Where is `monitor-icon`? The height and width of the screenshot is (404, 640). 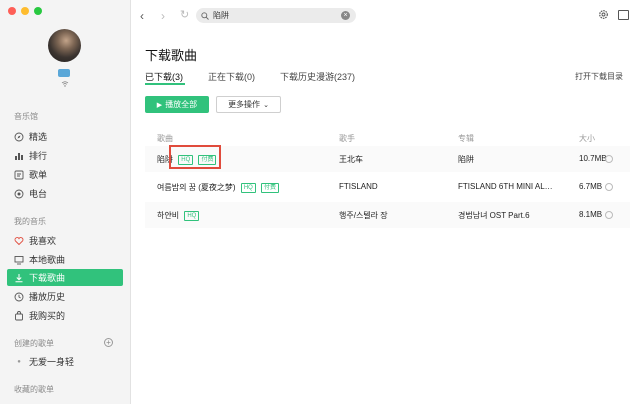
monitor-icon is located at coordinates (19, 260).